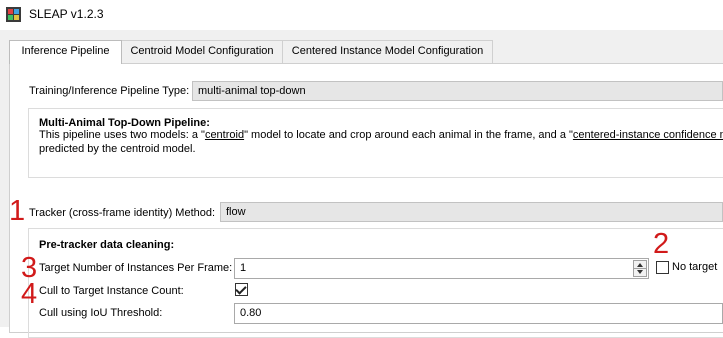  What do you see at coordinates (662, 267) in the screenshot?
I see `no-target-checkbox` at bounding box center [662, 267].